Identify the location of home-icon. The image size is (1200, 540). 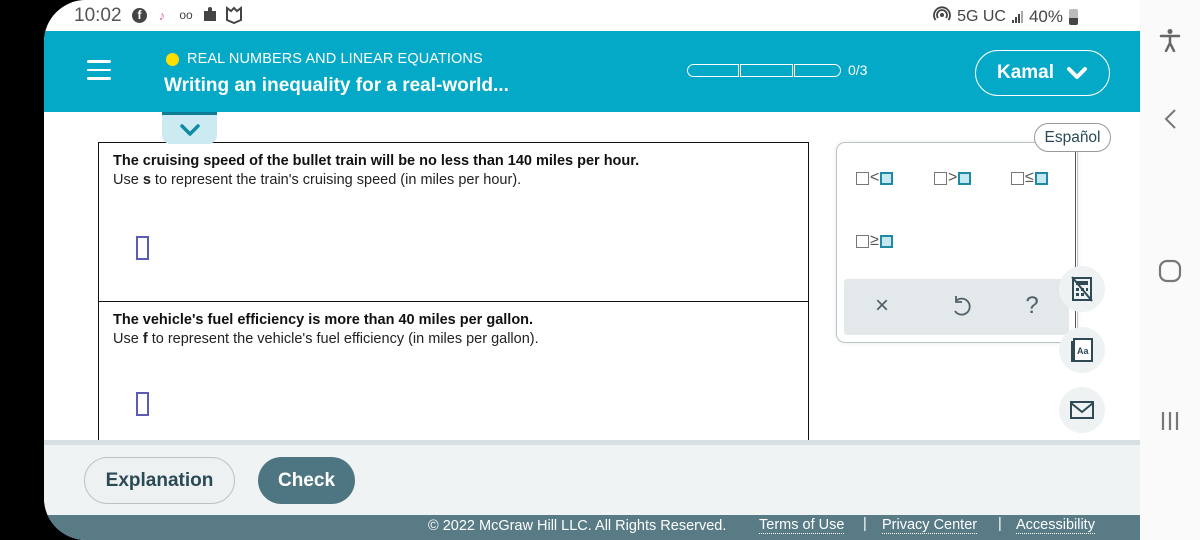
(1170, 271).